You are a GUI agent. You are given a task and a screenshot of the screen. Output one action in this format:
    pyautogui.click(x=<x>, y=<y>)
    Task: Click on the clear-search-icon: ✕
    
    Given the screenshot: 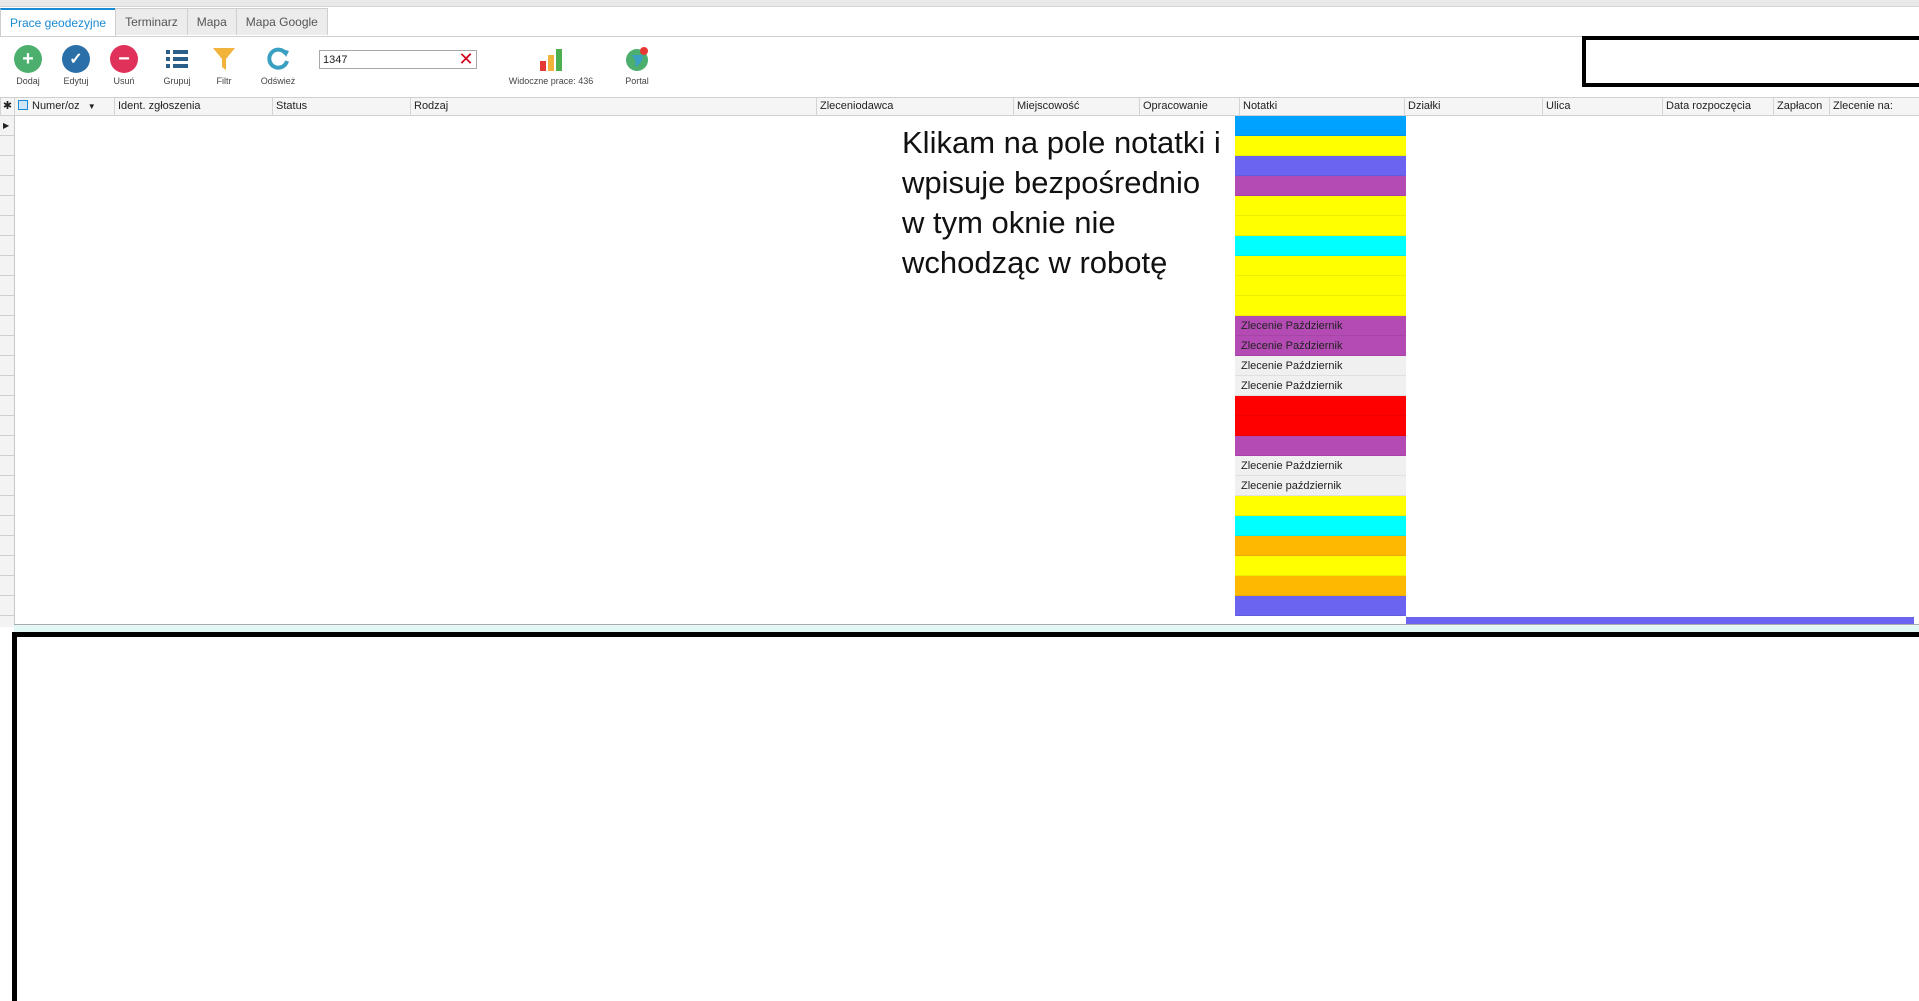 What is the action you would take?
    pyautogui.click(x=466, y=59)
    